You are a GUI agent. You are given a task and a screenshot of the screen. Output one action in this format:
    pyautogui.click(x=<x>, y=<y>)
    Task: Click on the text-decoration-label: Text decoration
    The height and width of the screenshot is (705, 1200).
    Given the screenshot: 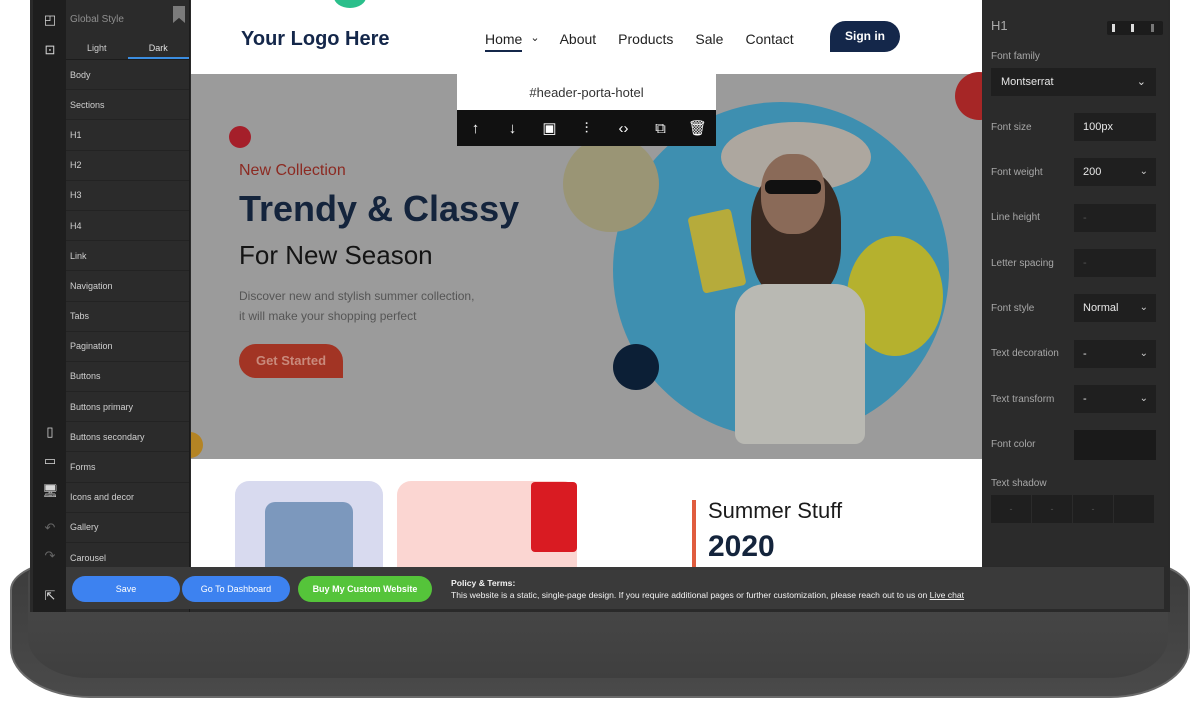 What is the action you would take?
    pyautogui.click(x=1025, y=353)
    